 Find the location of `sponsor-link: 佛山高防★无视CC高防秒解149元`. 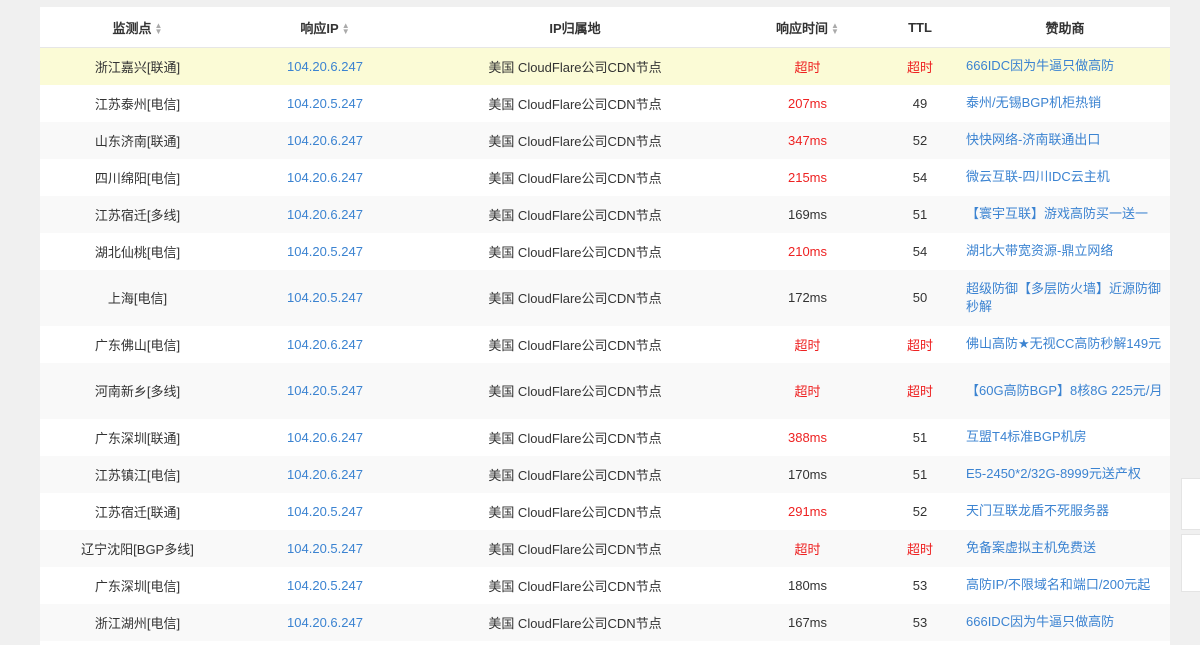

sponsor-link: 佛山高防★无视CC高防秒解149元 is located at coordinates (1065, 344).